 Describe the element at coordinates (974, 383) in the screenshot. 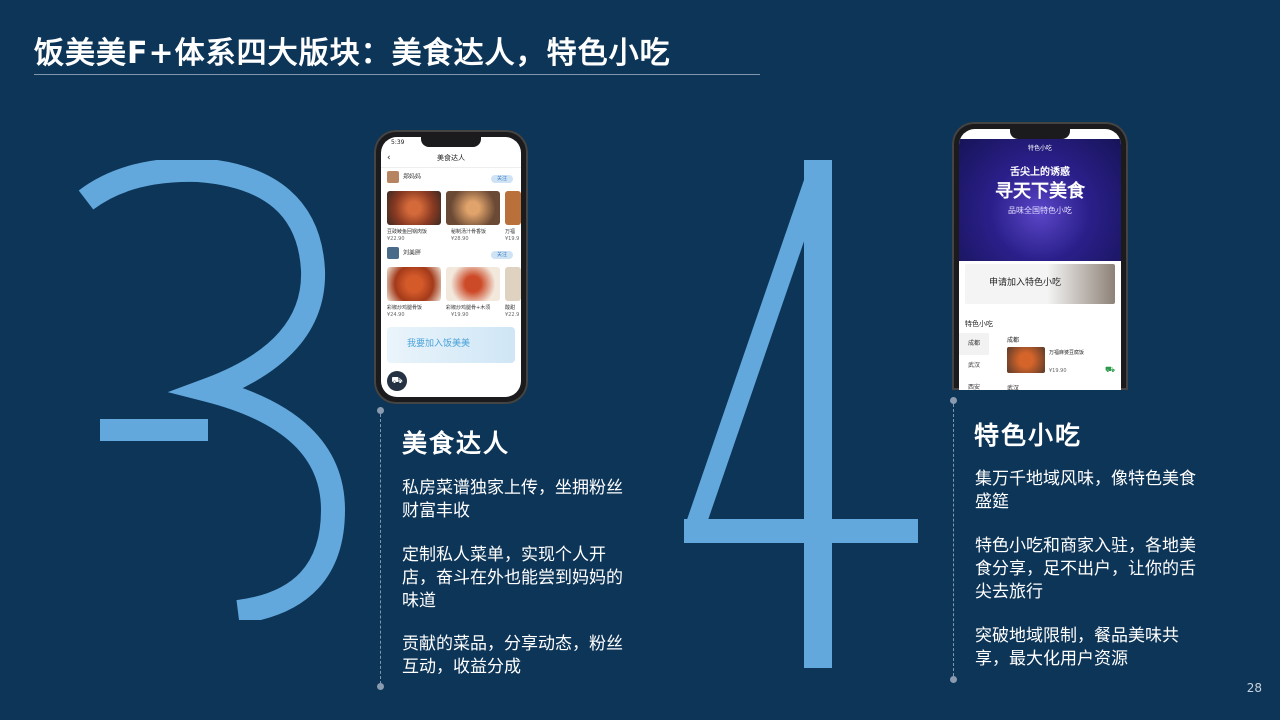

I see `city-tab: 西安` at that location.